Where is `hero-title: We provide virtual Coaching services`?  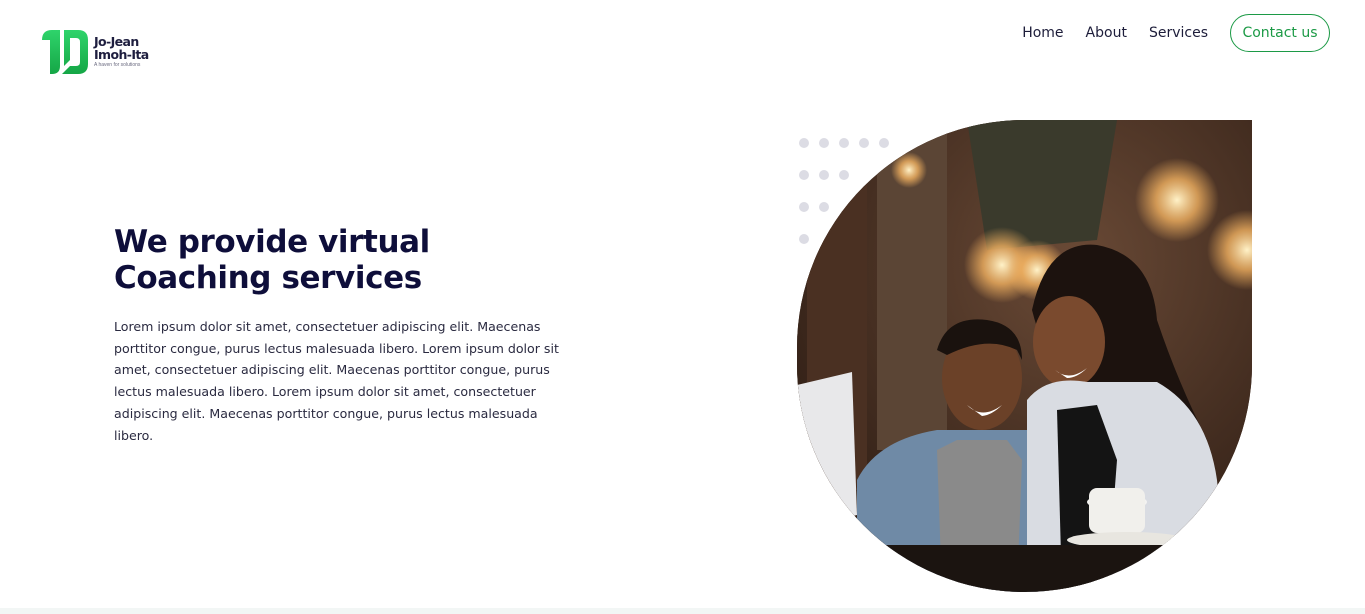 hero-title: We provide virtual Coaching services is located at coordinates (324, 260).